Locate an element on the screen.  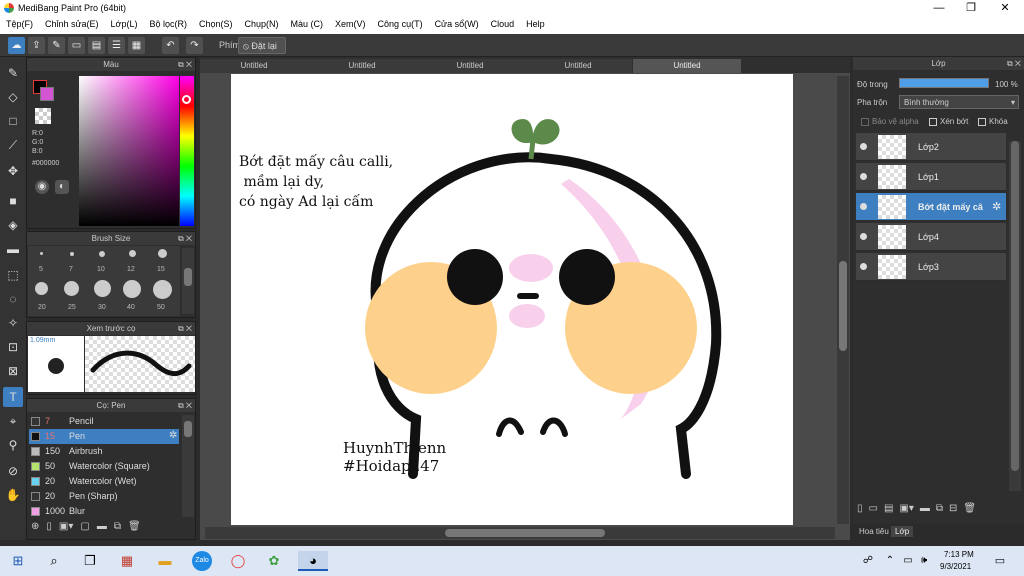
brush-list-scrollbar is located at coordinates (188, 466).